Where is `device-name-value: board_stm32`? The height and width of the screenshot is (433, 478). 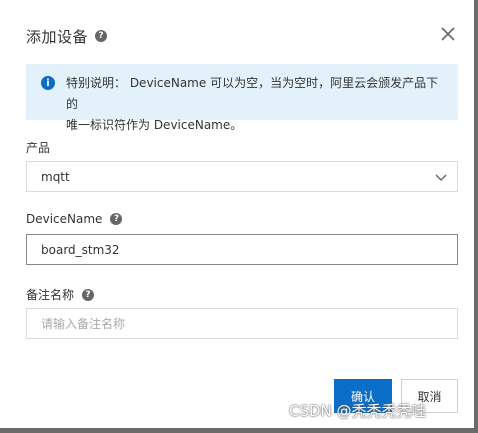 device-name-value: board_stm32 is located at coordinates (80, 249).